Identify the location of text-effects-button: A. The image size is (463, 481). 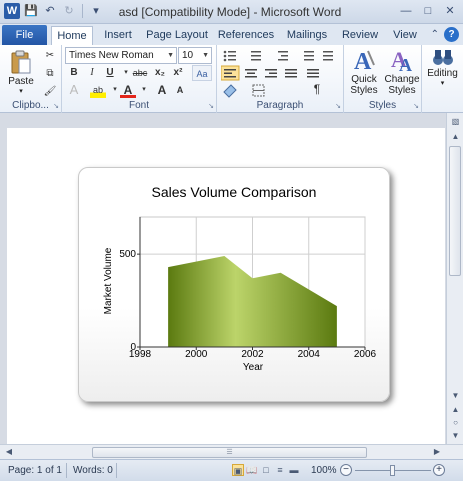
(74, 90).